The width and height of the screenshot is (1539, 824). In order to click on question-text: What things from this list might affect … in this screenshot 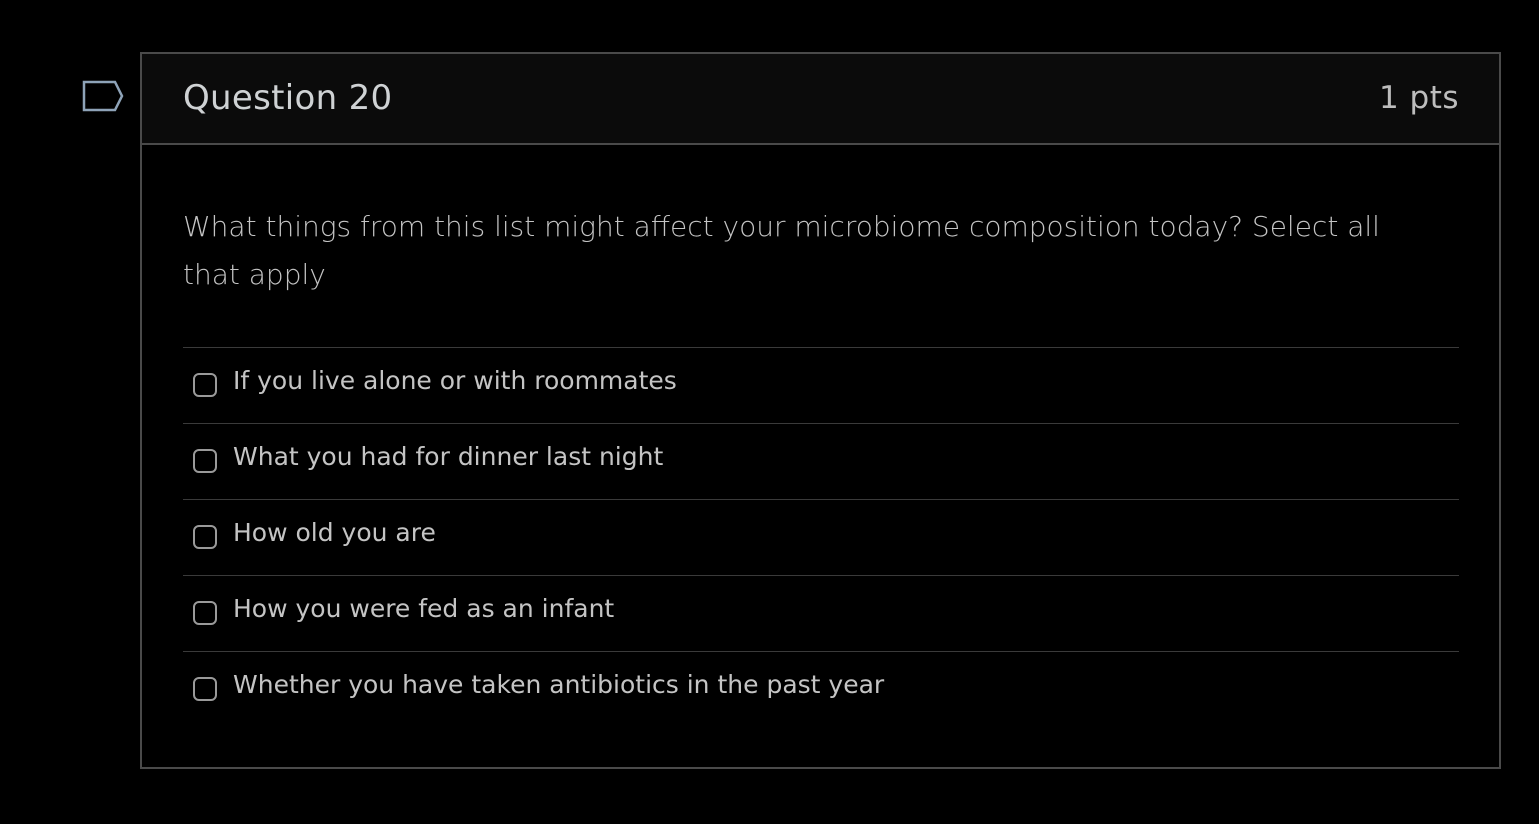, I will do `click(781, 250)`.